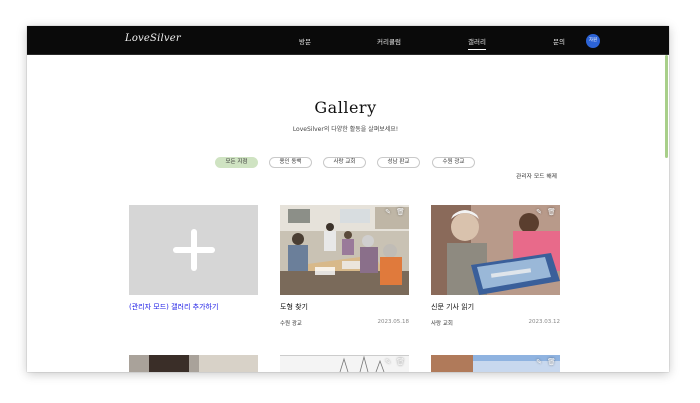 Image resolution: width=700 pixels, height=403 pixels. What do you see at coordinates (153, 38) in the screenshot?
I see `logo: LoveSilver` at bounding box center [153, 38].